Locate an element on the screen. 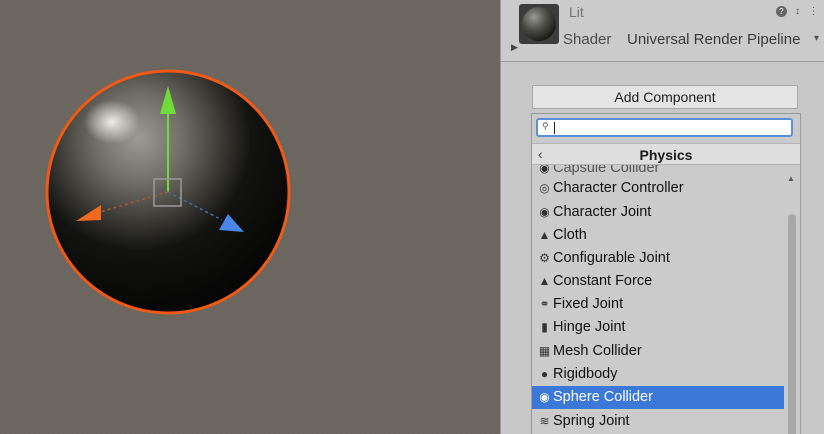 This screenshot has width=824, height=434. character-controller-icon: ◎ is located at coordinates (544, 188).